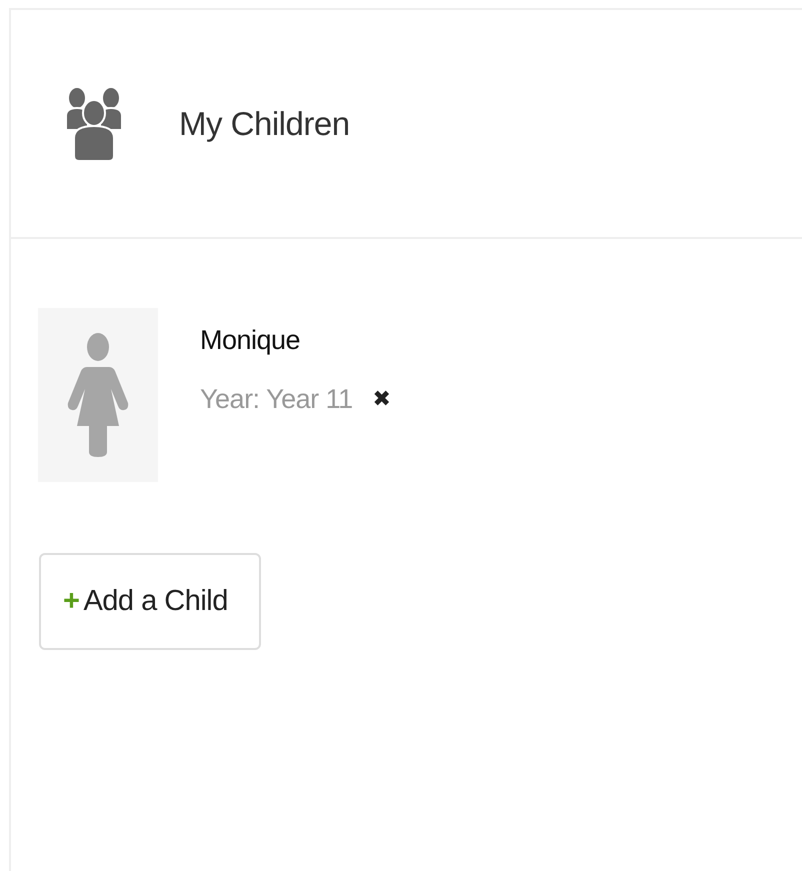 Image resolution: width=802 pixels, height=871 pixels. I want to click on plus-icon: +, so click(71, 602).